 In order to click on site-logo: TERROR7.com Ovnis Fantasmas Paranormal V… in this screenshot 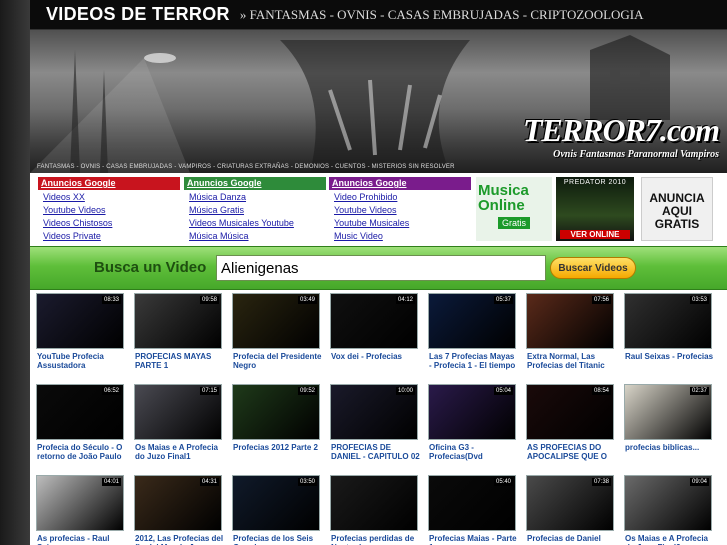, I will do `click(621, 136)`.